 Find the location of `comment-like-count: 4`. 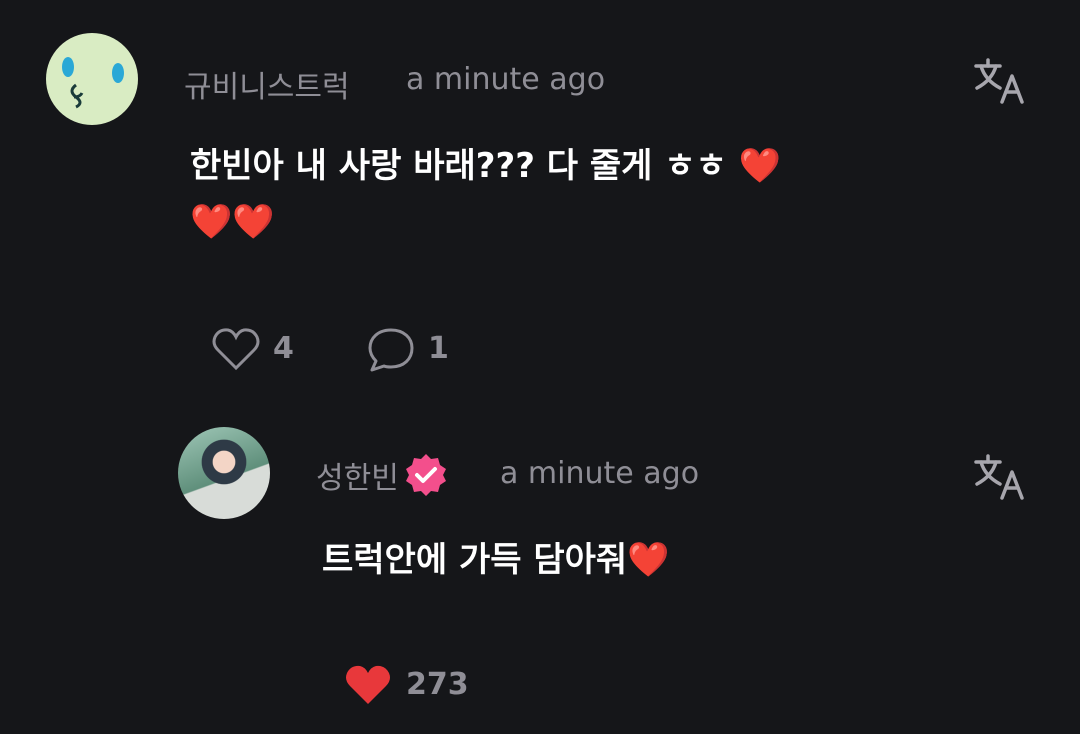

comment-like-count: 4 is located at coordinates (283, 348).